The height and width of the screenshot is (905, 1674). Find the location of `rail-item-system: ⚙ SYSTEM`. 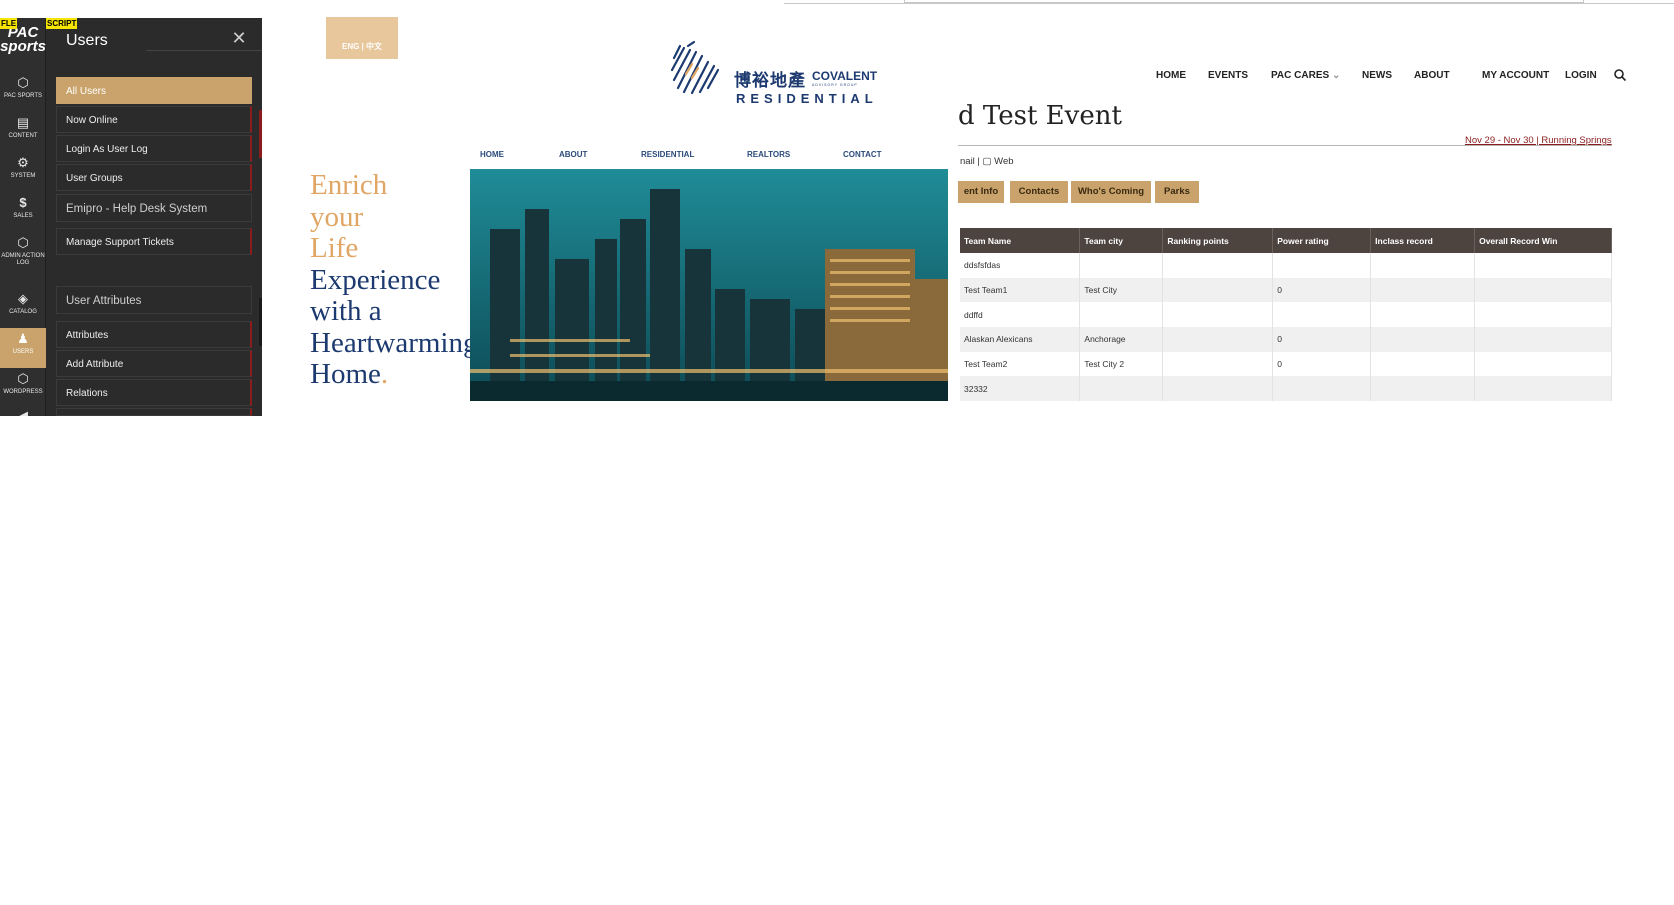

rail-item-system: ⚙ SYSTEM is located at coordinates (23, 172).